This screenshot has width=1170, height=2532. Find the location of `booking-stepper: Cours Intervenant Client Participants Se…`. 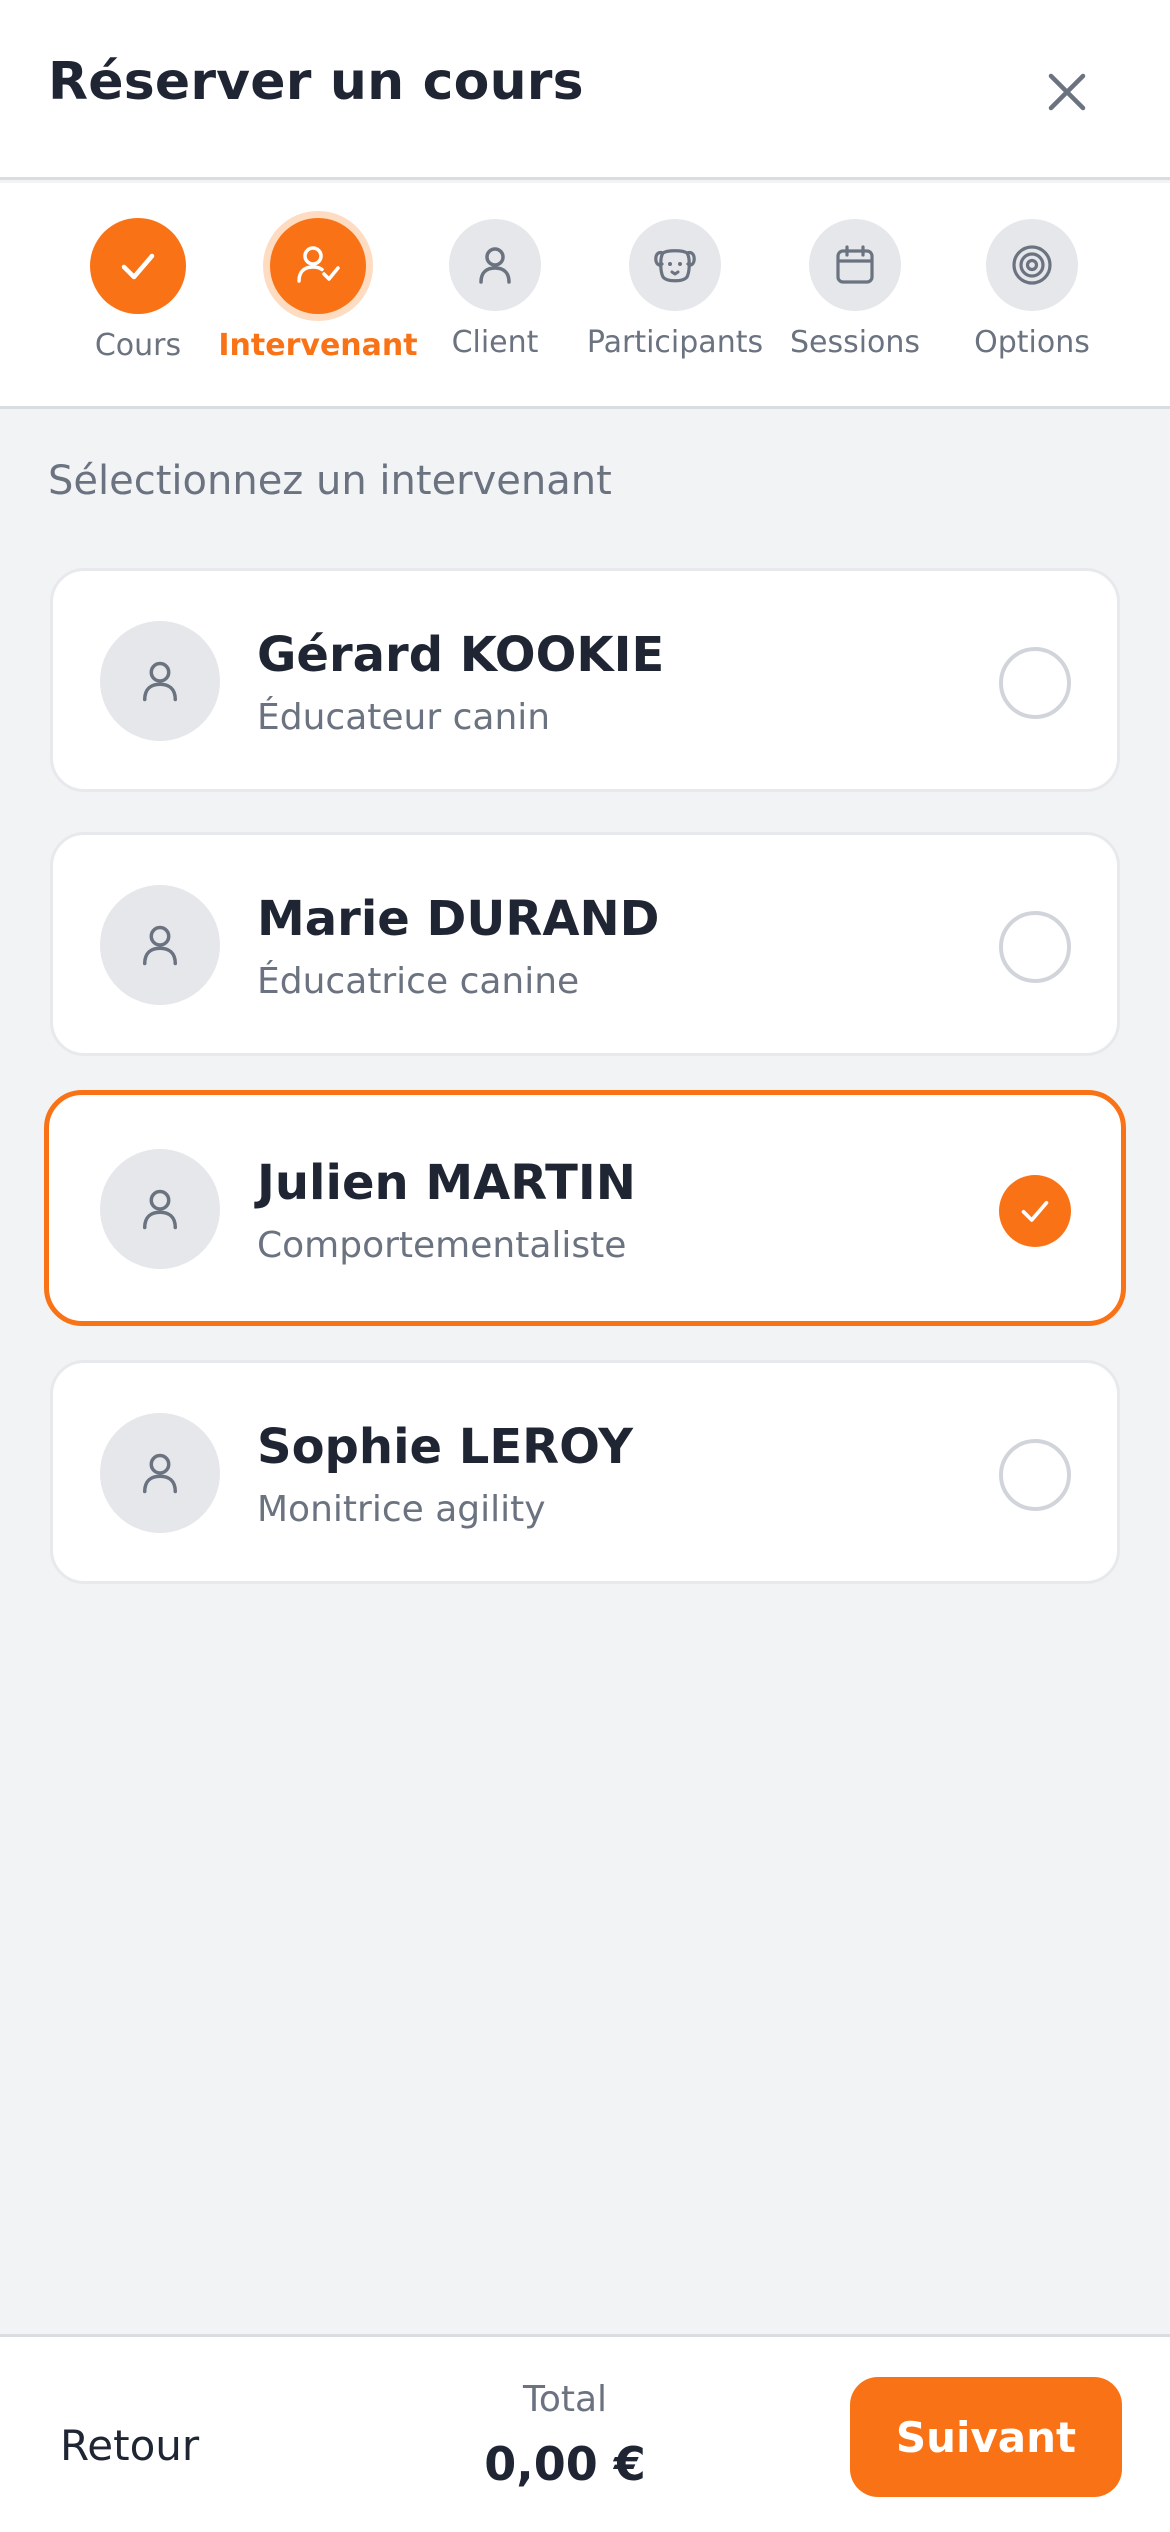

booking-stepper: Cours Intervenant Client Participants Se… is located at coordinates (585, 296).